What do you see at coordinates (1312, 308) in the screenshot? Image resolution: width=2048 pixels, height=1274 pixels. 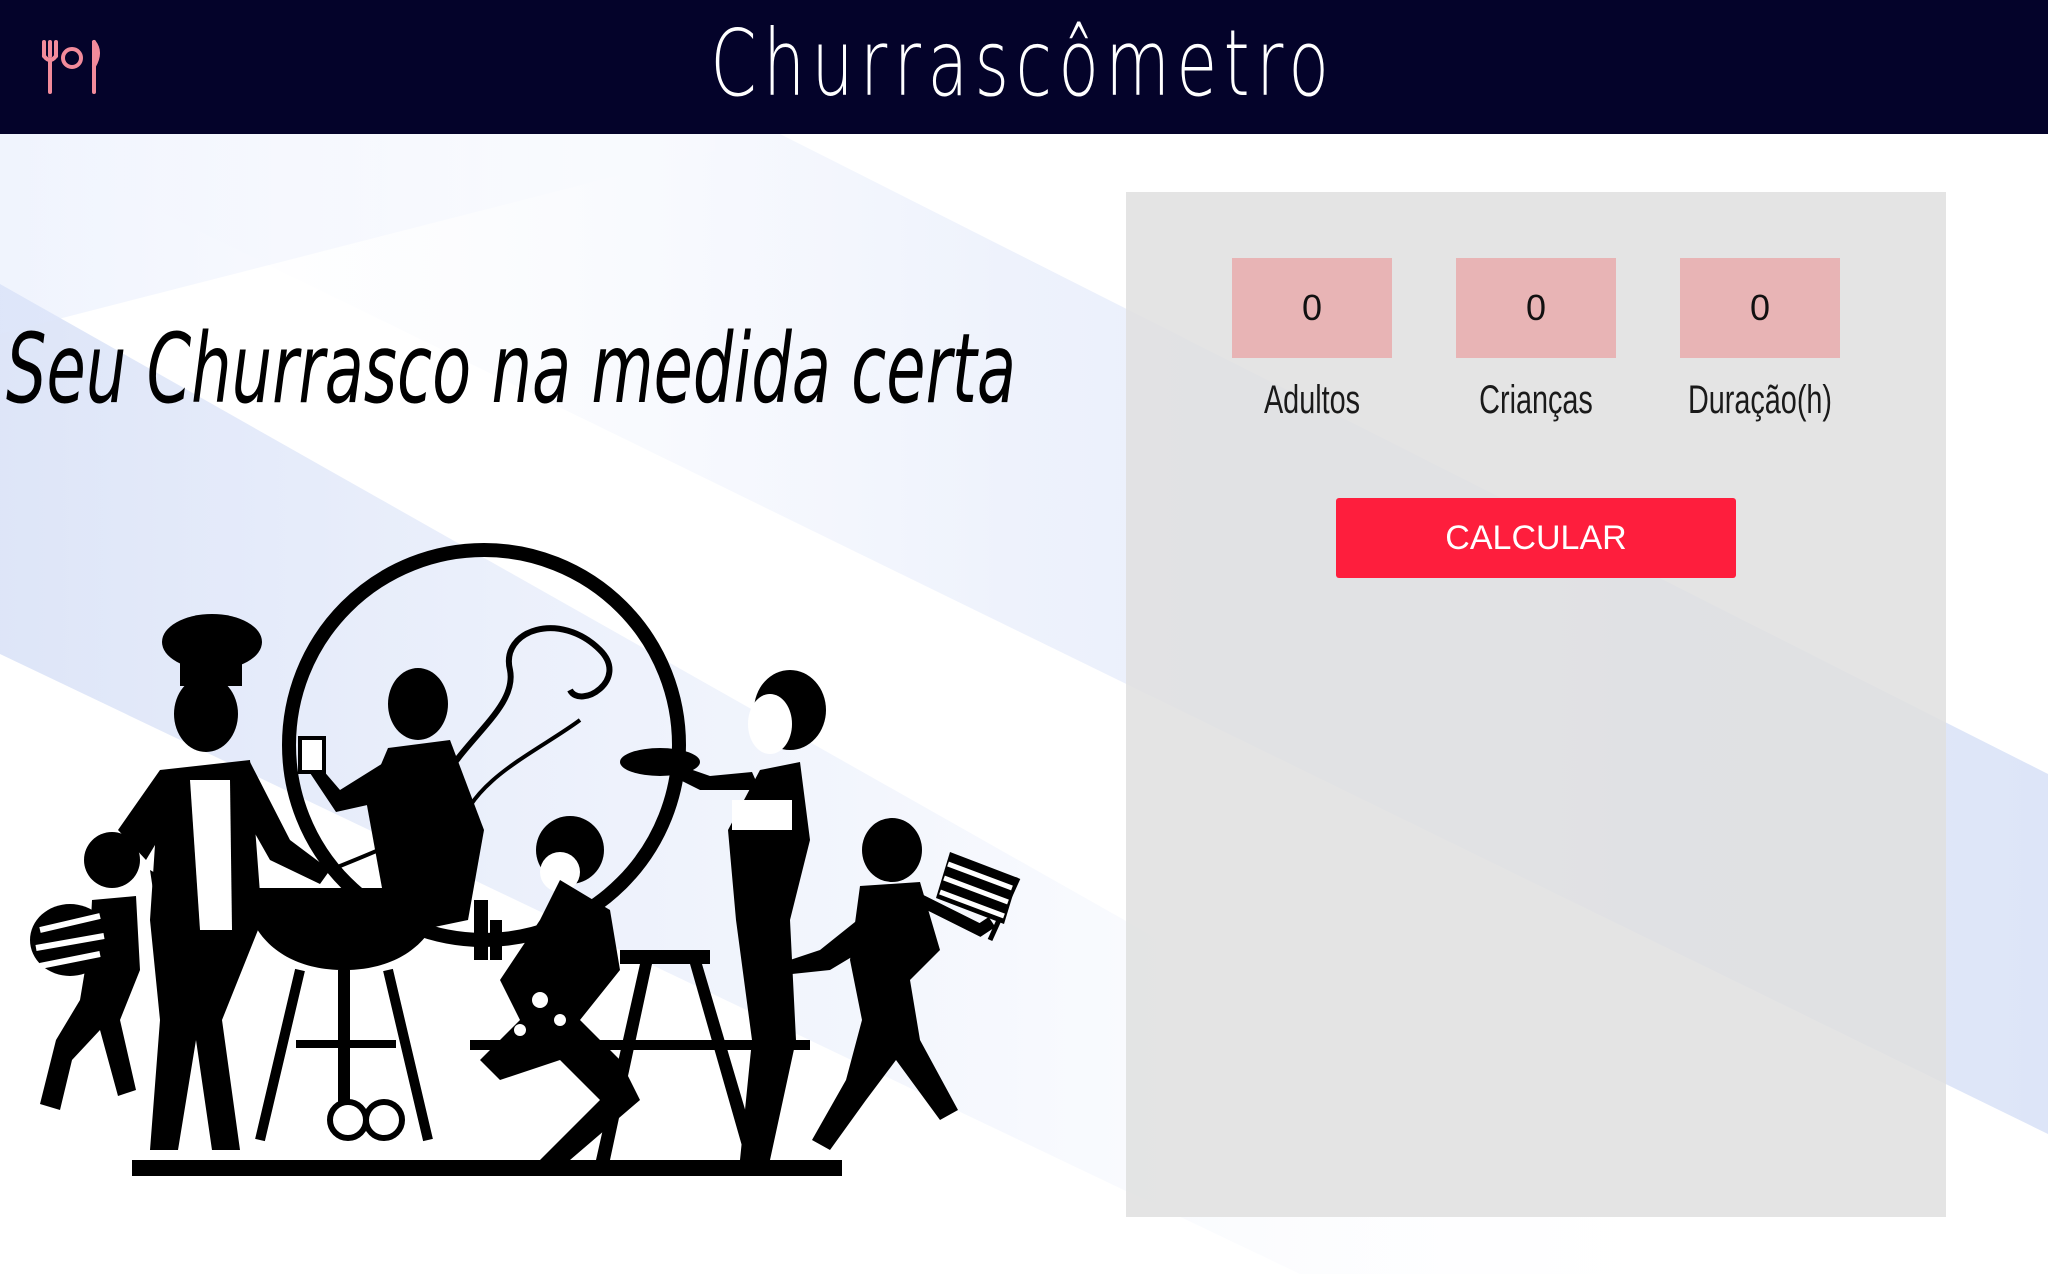 I see `adultos-input` at bounding box center [1312, 308].